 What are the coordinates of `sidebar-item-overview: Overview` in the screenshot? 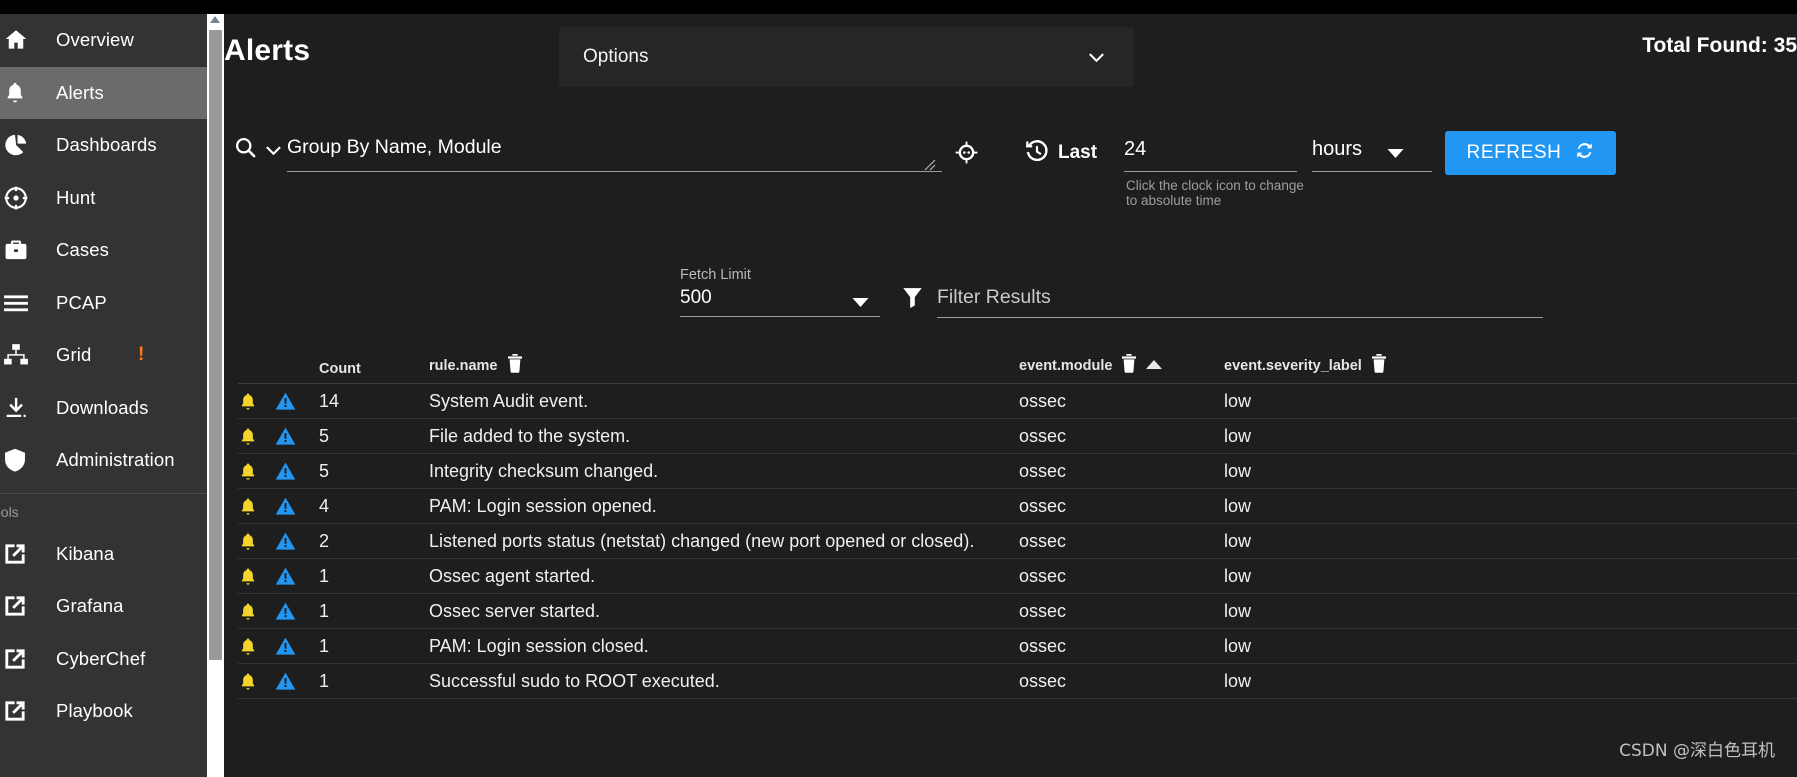 It's located at (103, 40).